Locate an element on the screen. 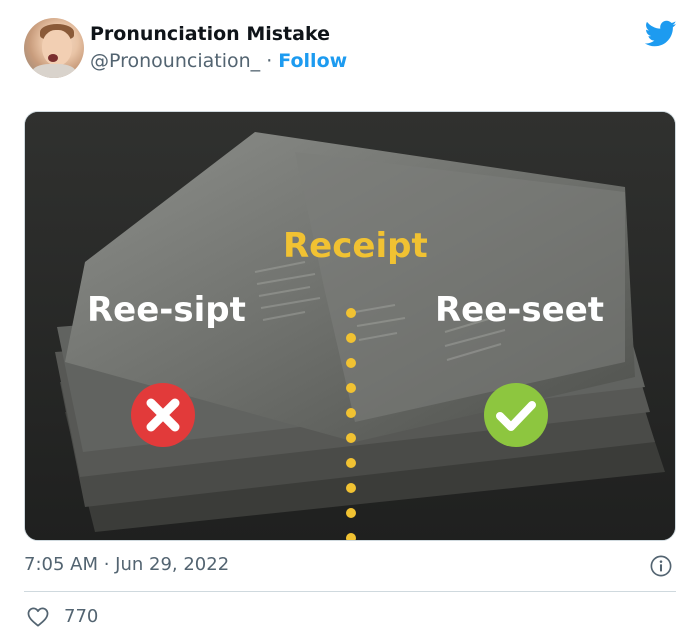  wrong-badge is located at coordinates (163, 415).